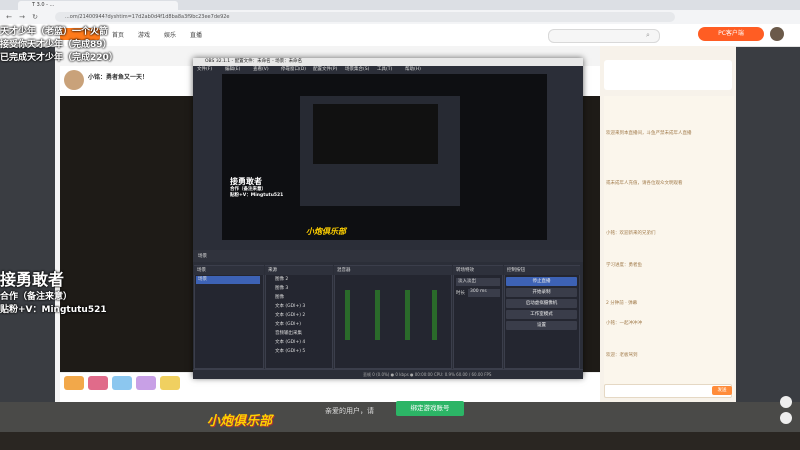  What do you see at coordinates (288, 333) in the screenshot?
I see `source-item: 音频输出采集` at bounding box center [288, 333].